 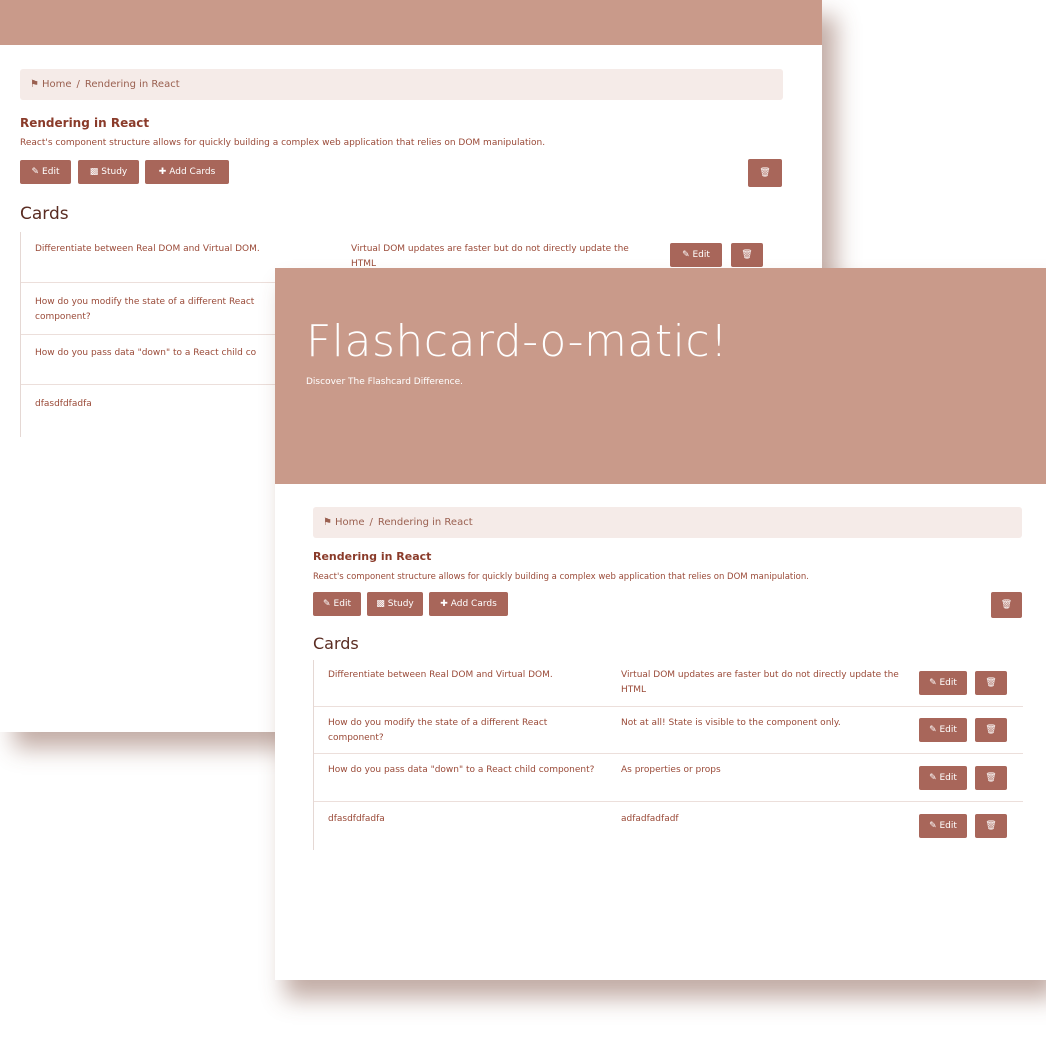 What do you see at coordinates (411, 22) in the screenshot?
I see `header-bar` at bounding box center [411, 22].